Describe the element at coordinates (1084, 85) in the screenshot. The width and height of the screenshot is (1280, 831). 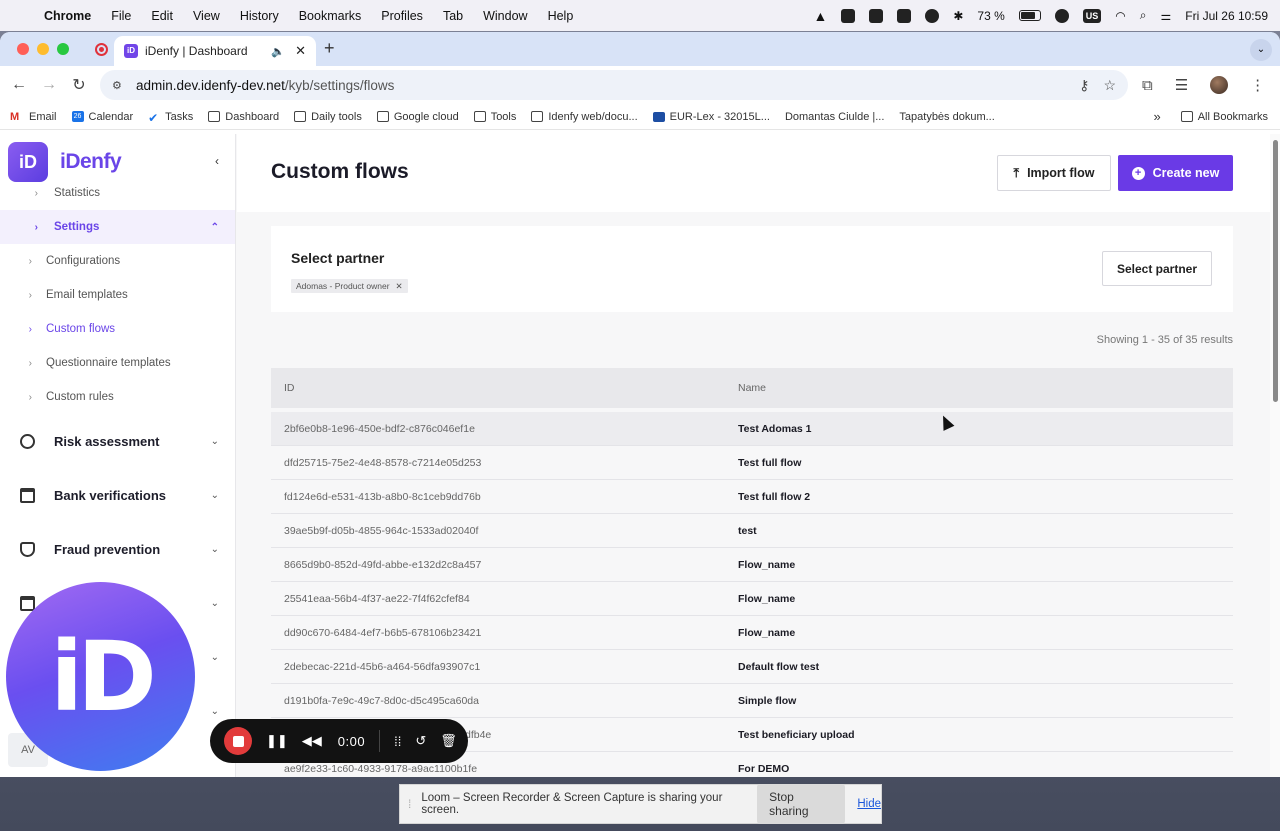
I see `password-key-icon: ⚷` at that location.